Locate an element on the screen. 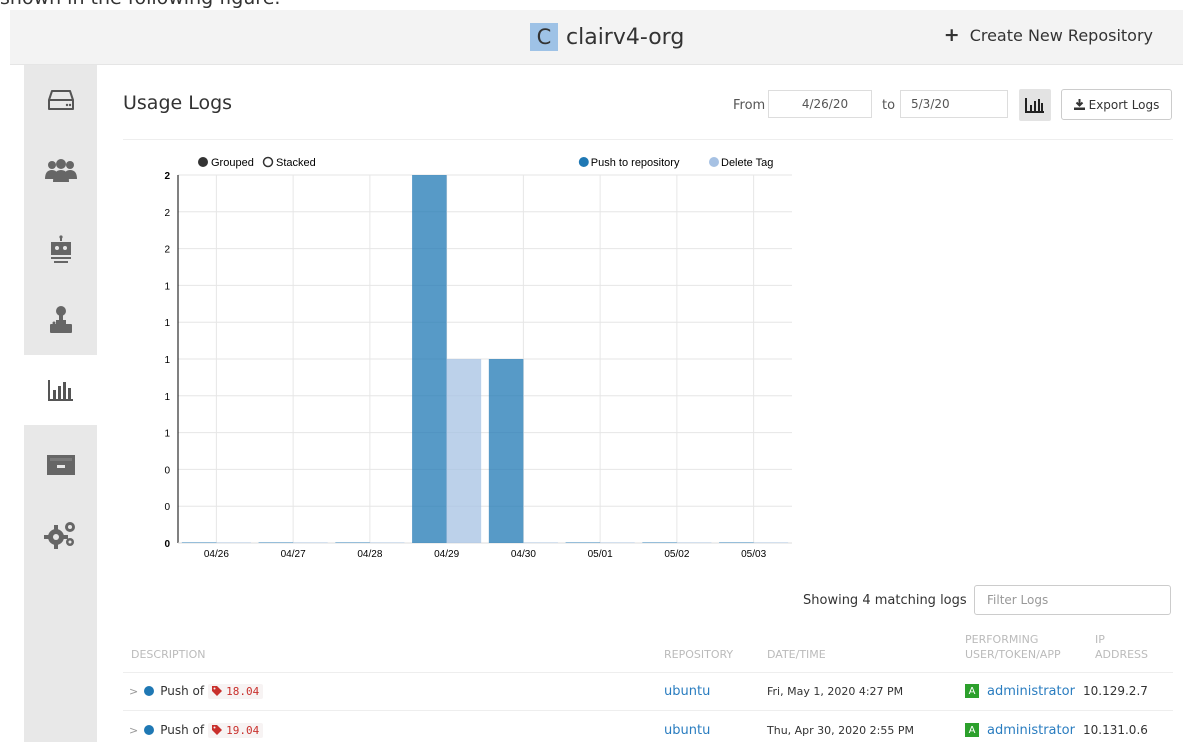 The width and height of the screenshot is (1194, 742). tag-badge: 19.04 is located at coordinates (236, 730).